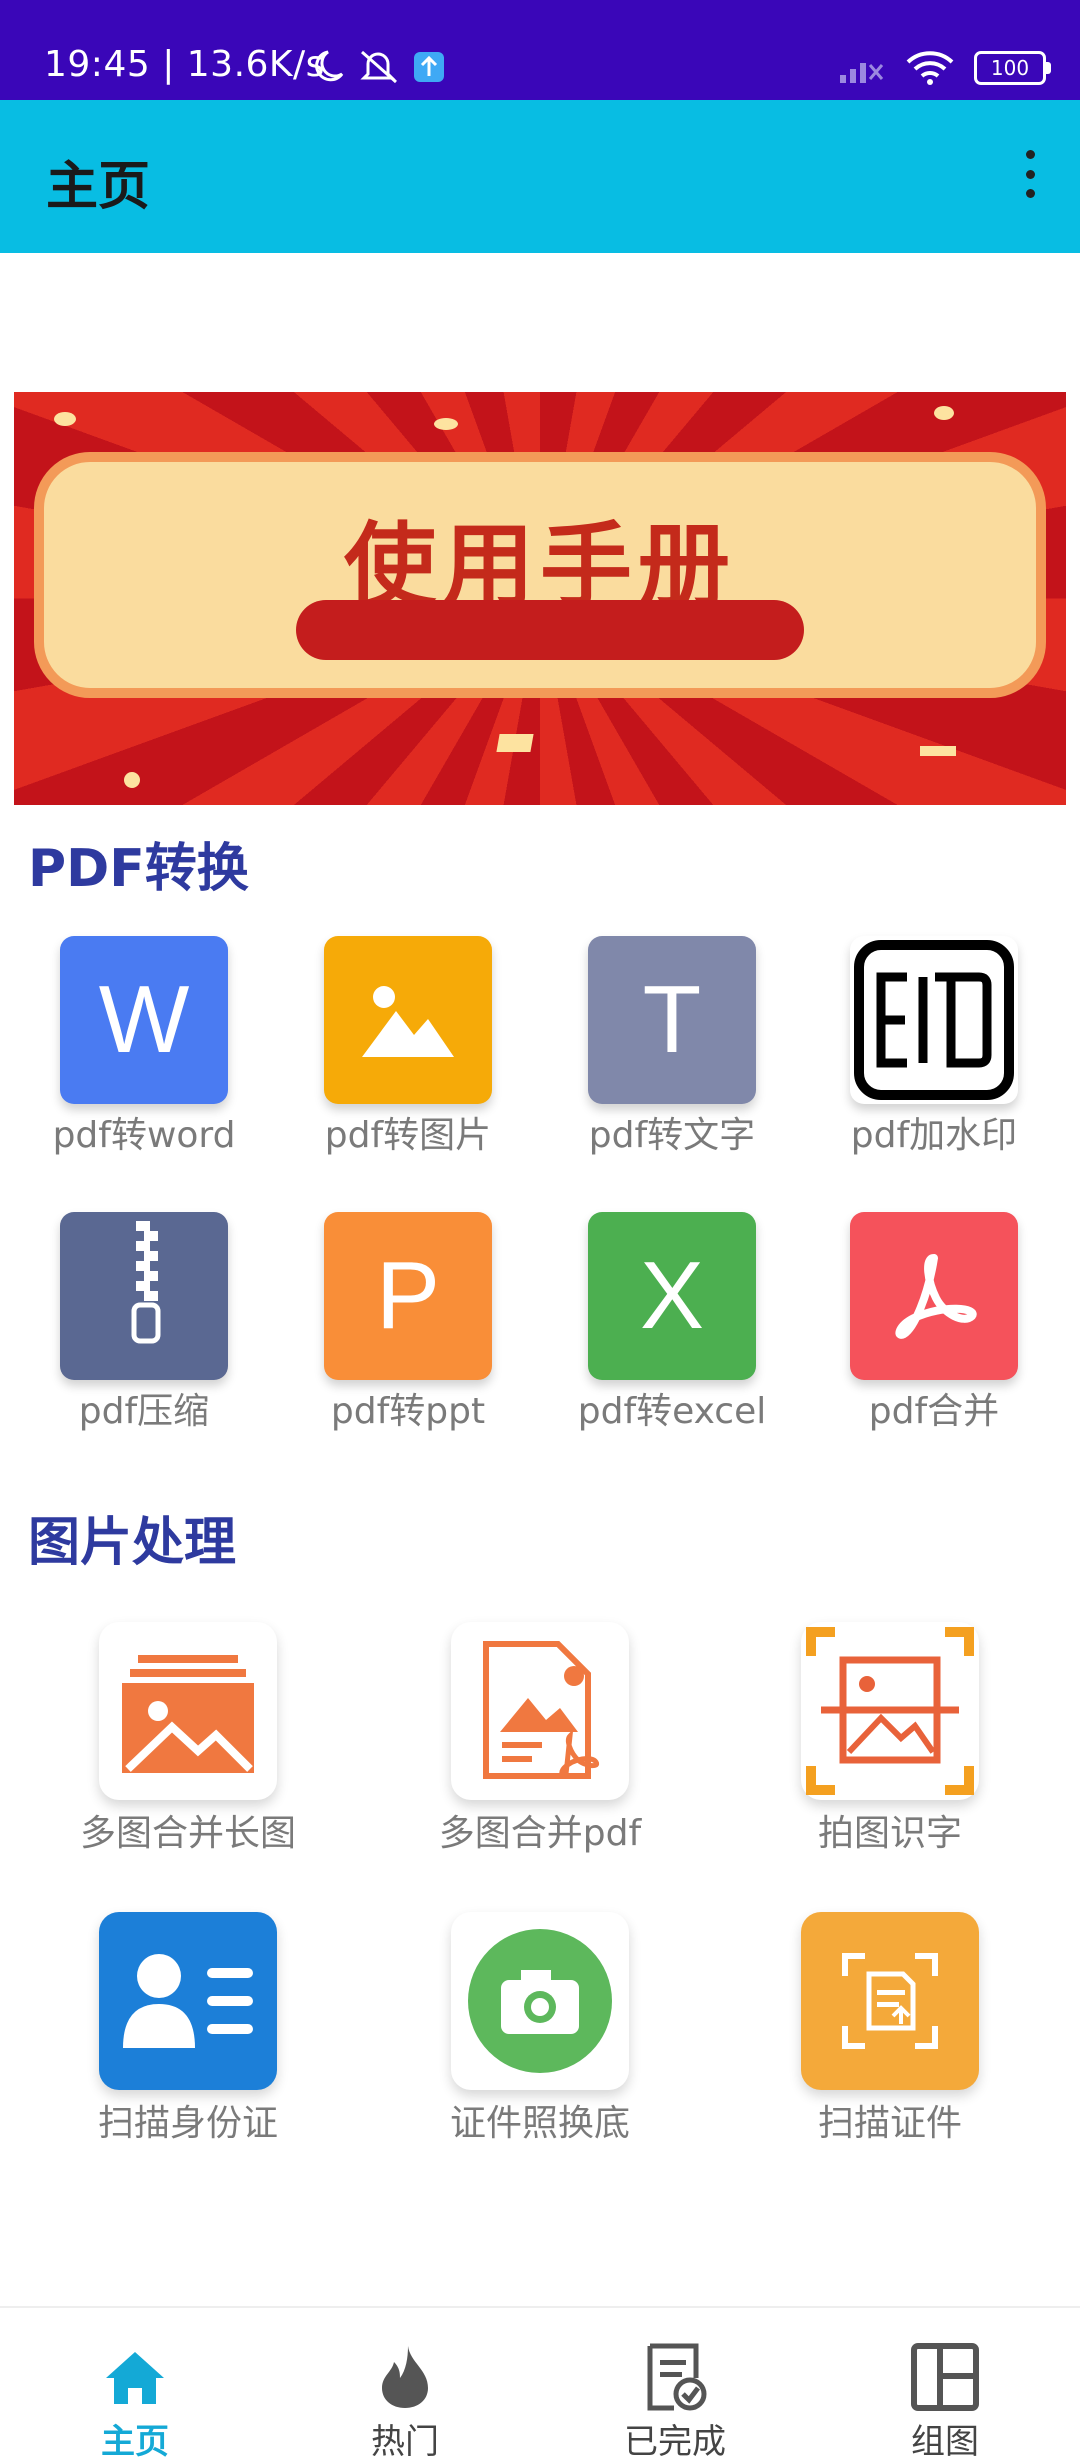 This screenshot has width=1080, height=2463. What do you see at coordinates (540, 2001) in the screenshot?
I see `camera-icon` at bounding box center [540, 2001].